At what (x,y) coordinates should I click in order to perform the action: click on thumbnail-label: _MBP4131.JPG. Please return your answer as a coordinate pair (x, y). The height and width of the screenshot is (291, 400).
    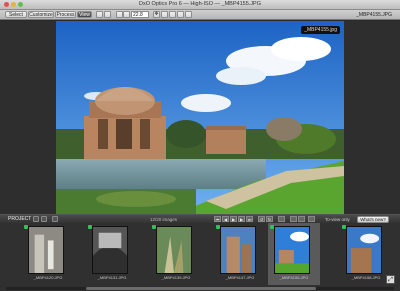
    Looking at the image, I should click on (112, 277).